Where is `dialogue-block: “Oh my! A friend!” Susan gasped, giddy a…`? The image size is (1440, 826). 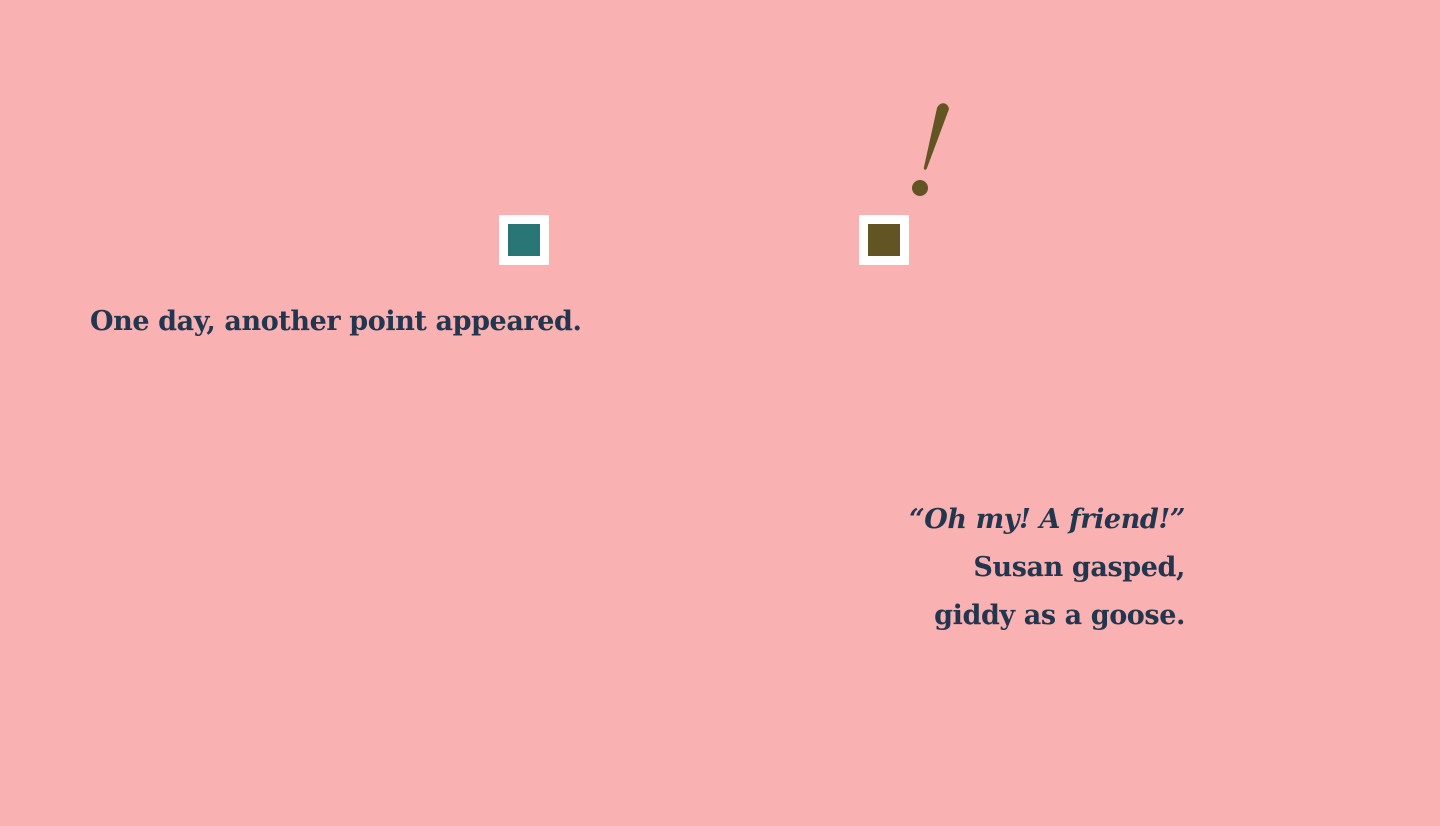
dialogue-block: “Oh my! A friend!” Susan gasped, giddy a… is located at coordinates (1047, 568).